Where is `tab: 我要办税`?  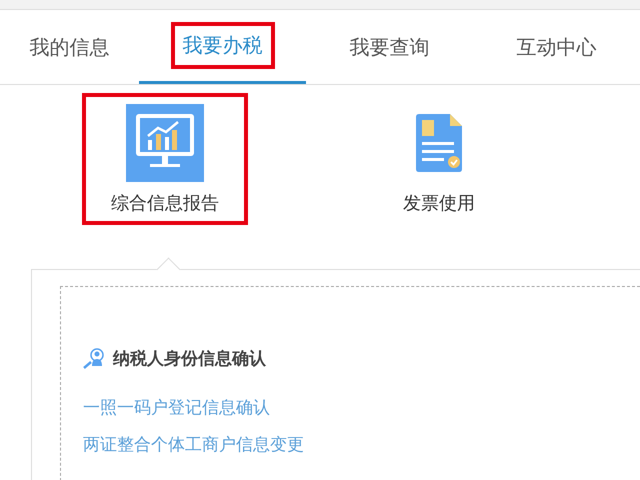
tab: 我要办税 is located at coordinates (222, 47).